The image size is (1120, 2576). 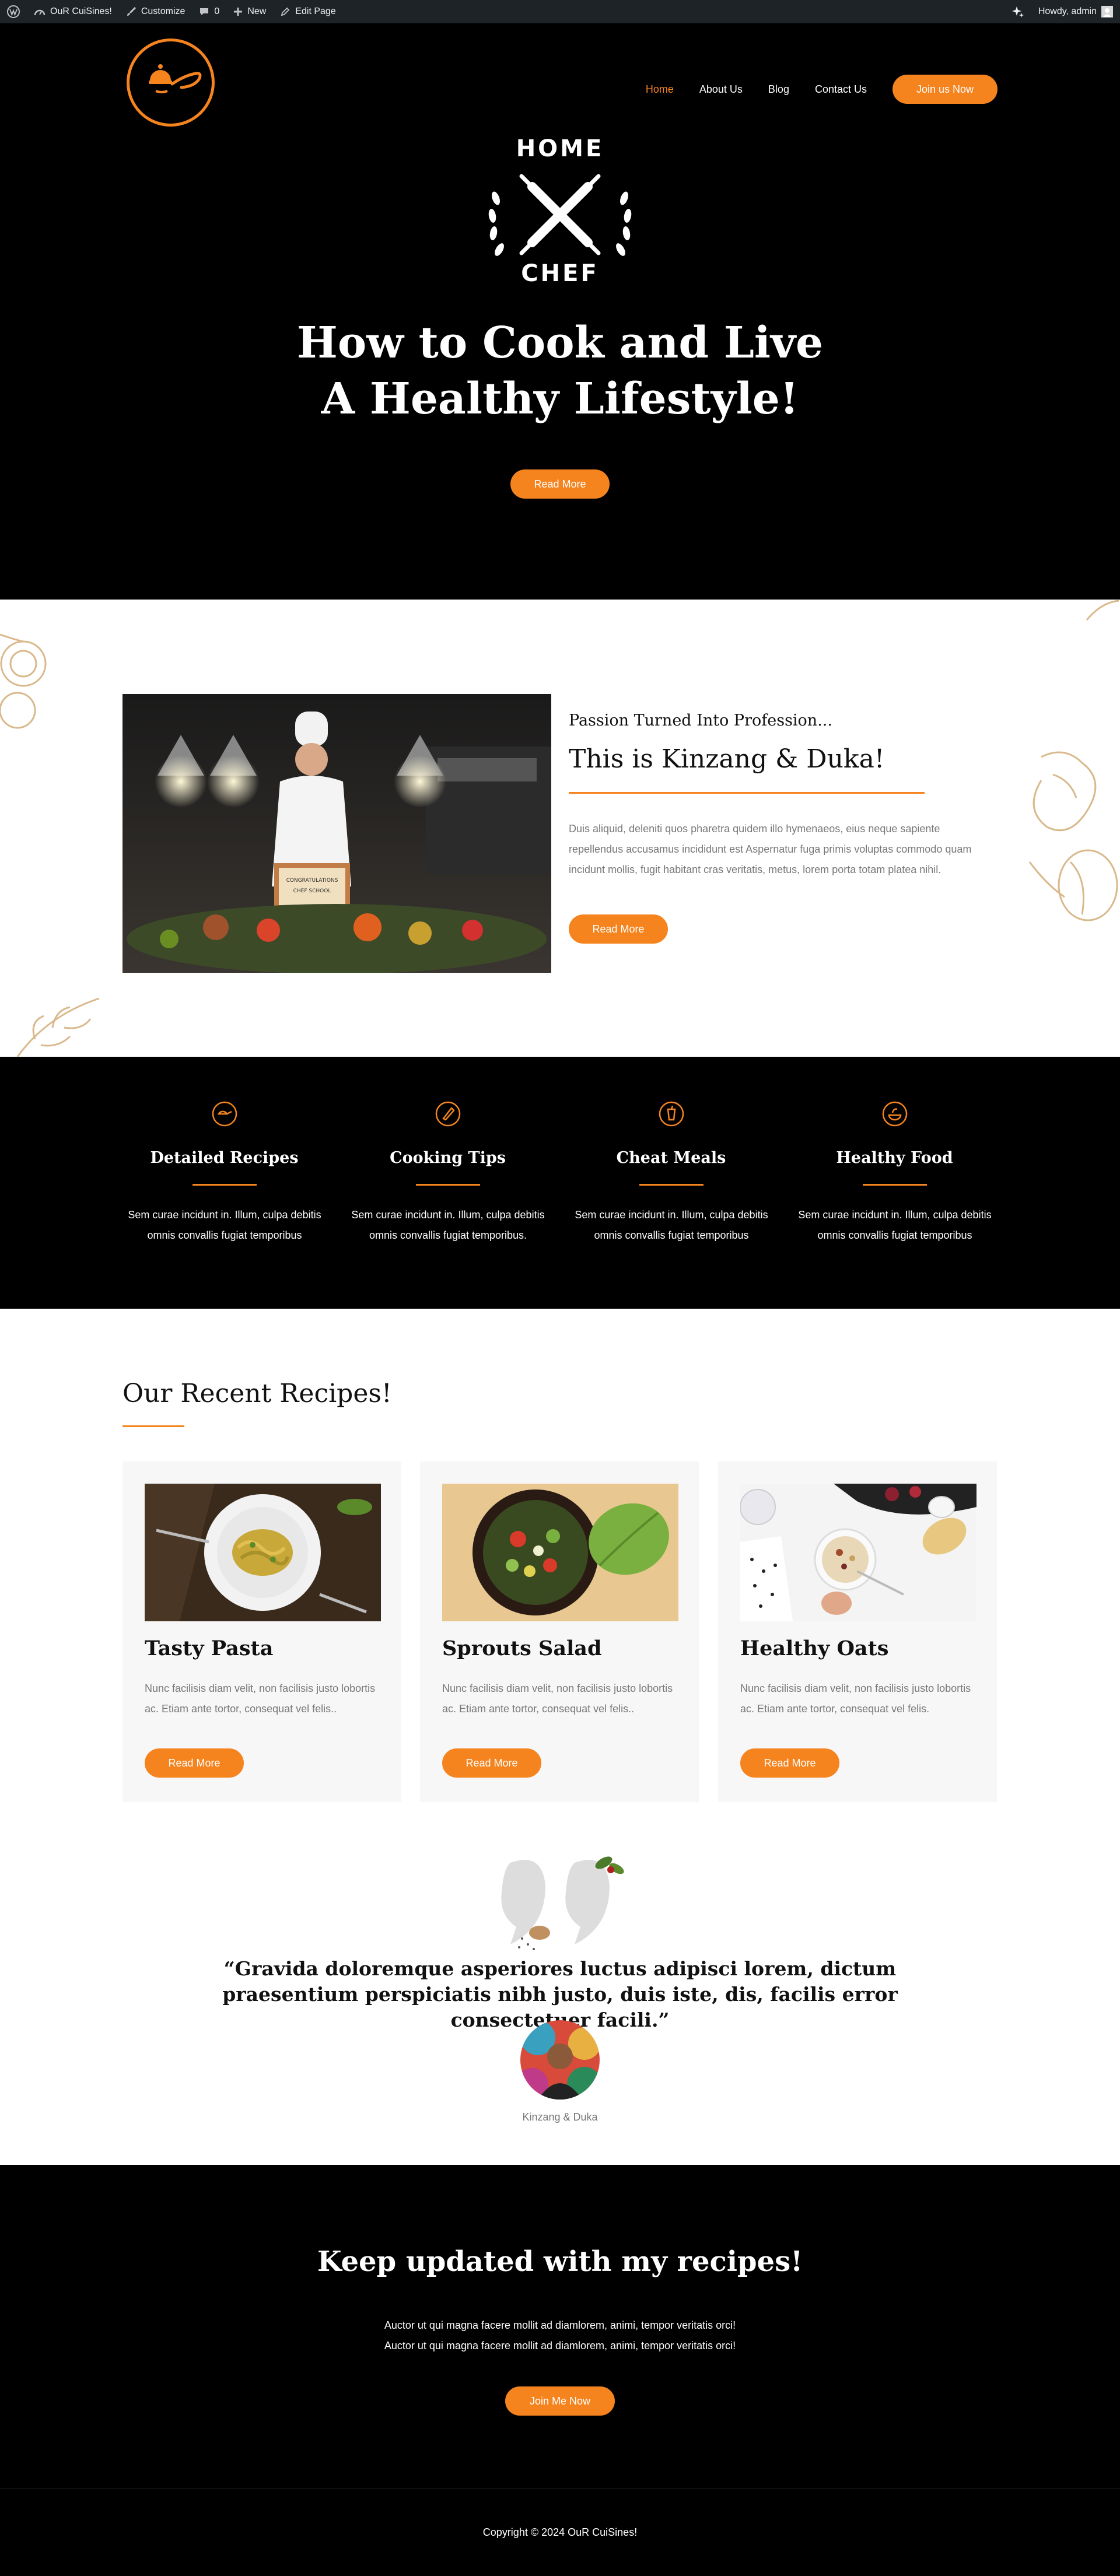 I want to click on customize-link: Customize, so click(x=155, y=11).